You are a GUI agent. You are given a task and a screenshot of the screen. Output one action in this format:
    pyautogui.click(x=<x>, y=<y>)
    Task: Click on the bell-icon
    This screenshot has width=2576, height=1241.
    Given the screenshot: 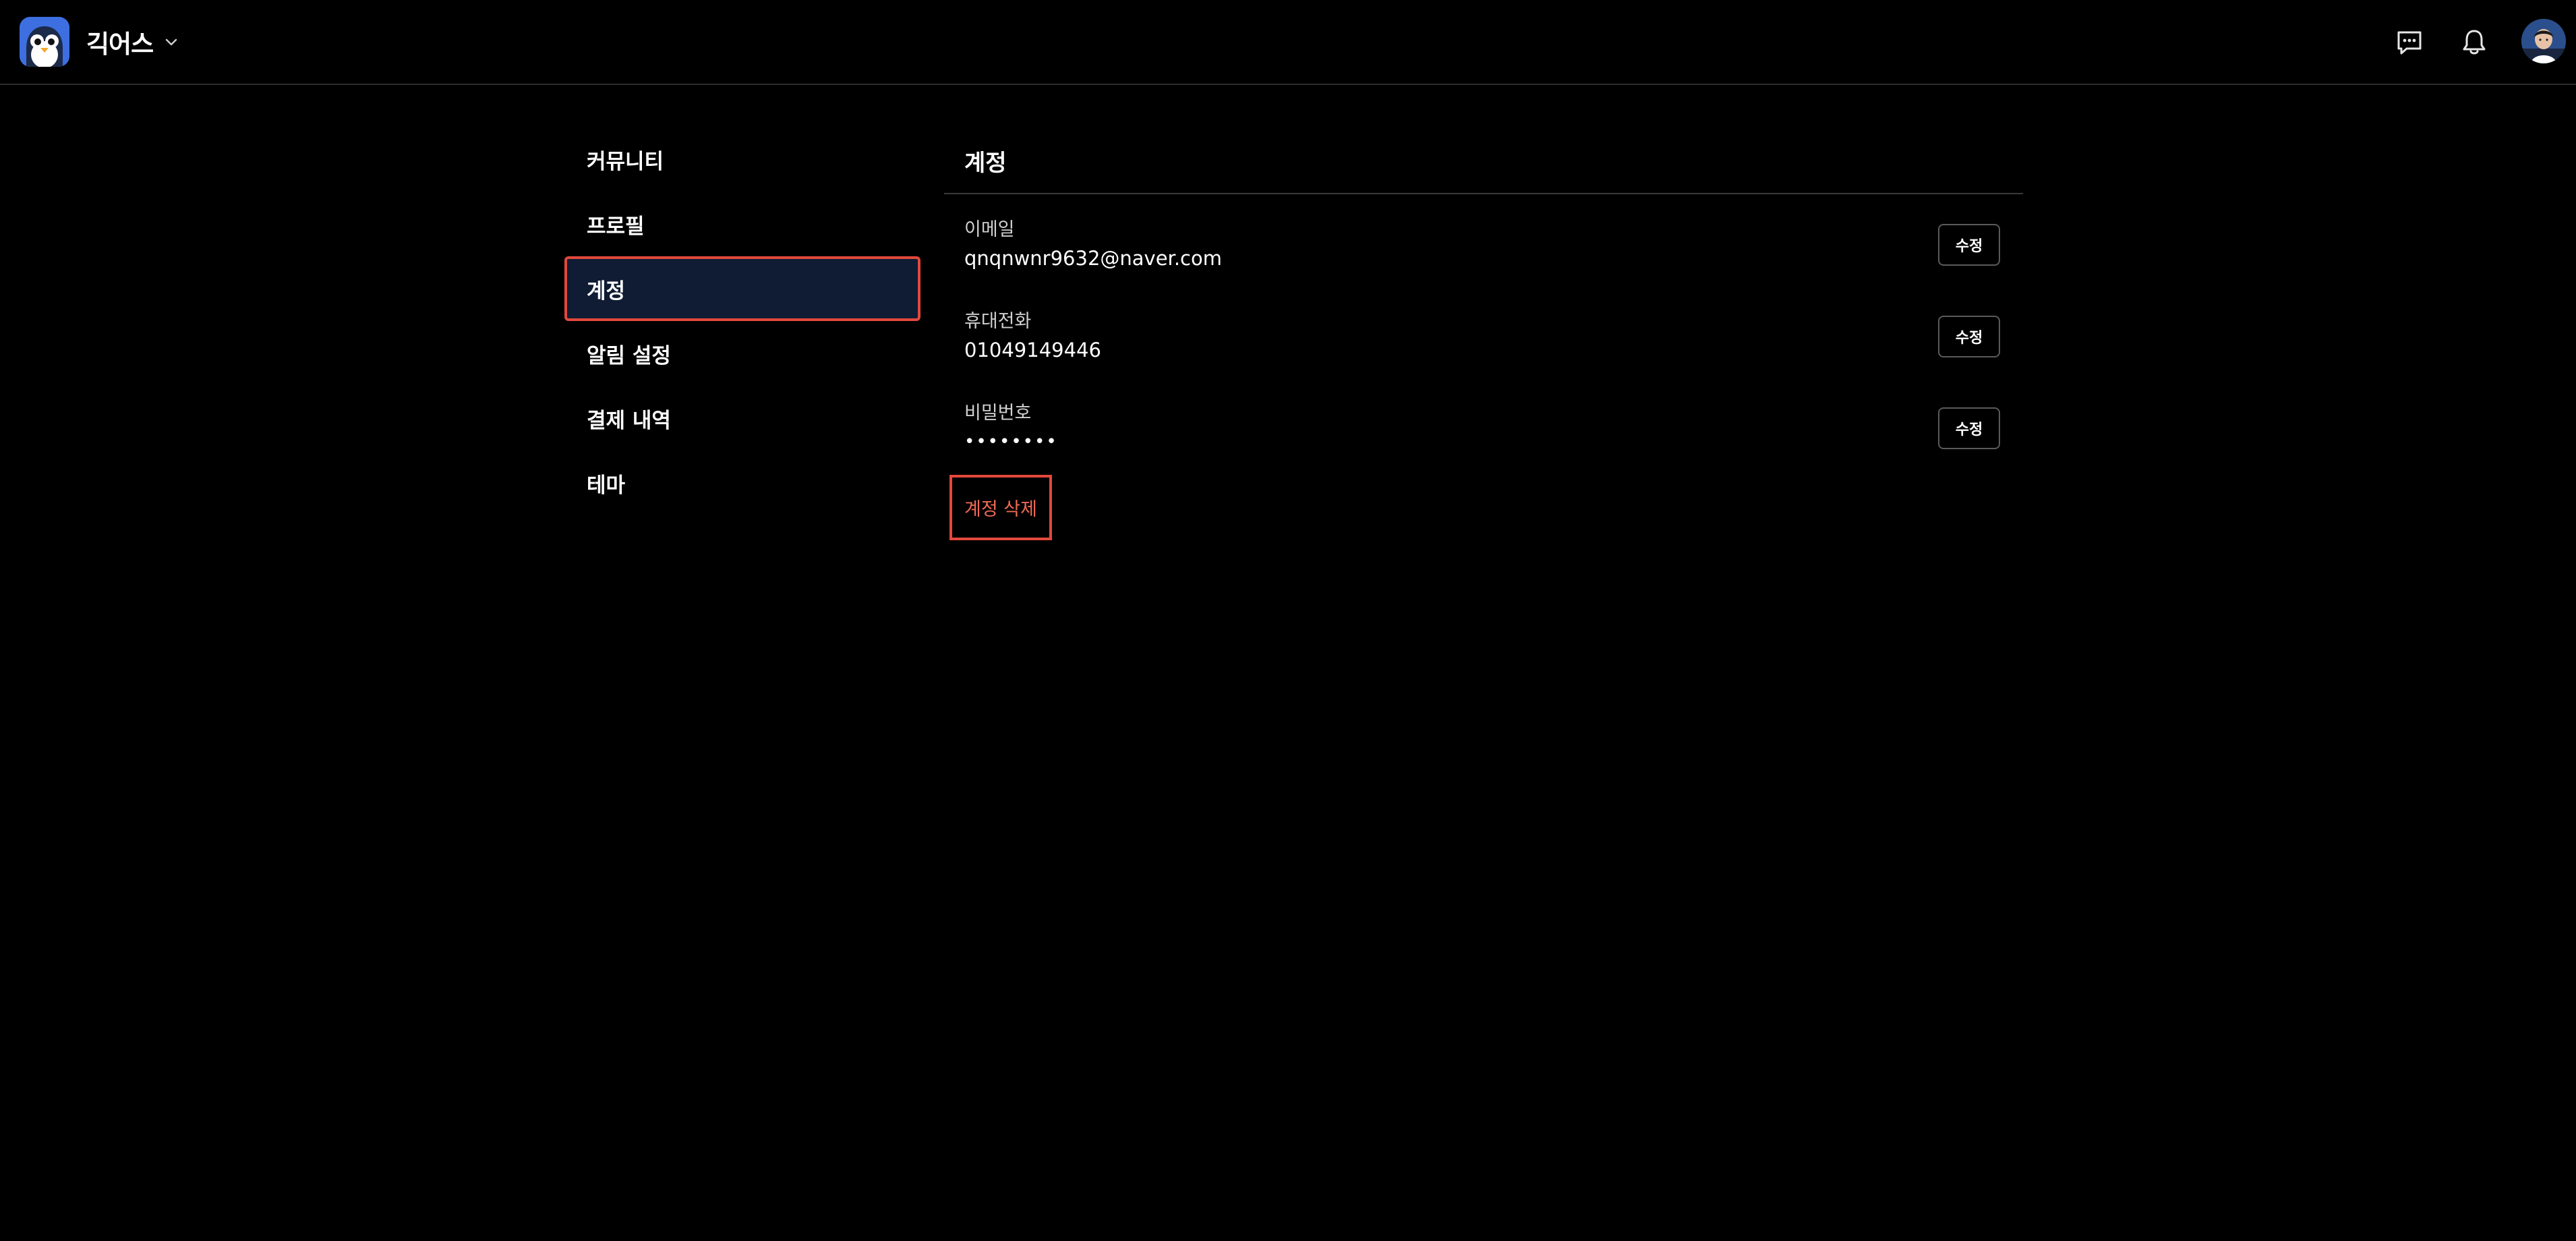 What is the action you would take?
    pyautogui.click(x=2474, y=42)
    